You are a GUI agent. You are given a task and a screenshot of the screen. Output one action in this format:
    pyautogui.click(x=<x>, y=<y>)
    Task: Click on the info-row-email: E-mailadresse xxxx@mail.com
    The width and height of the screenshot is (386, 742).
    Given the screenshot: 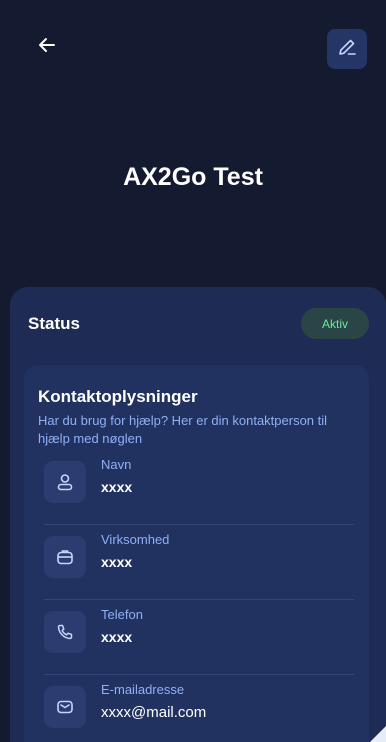 What is the action you would take?
    pyautogui.click(x=199, y=708)
    